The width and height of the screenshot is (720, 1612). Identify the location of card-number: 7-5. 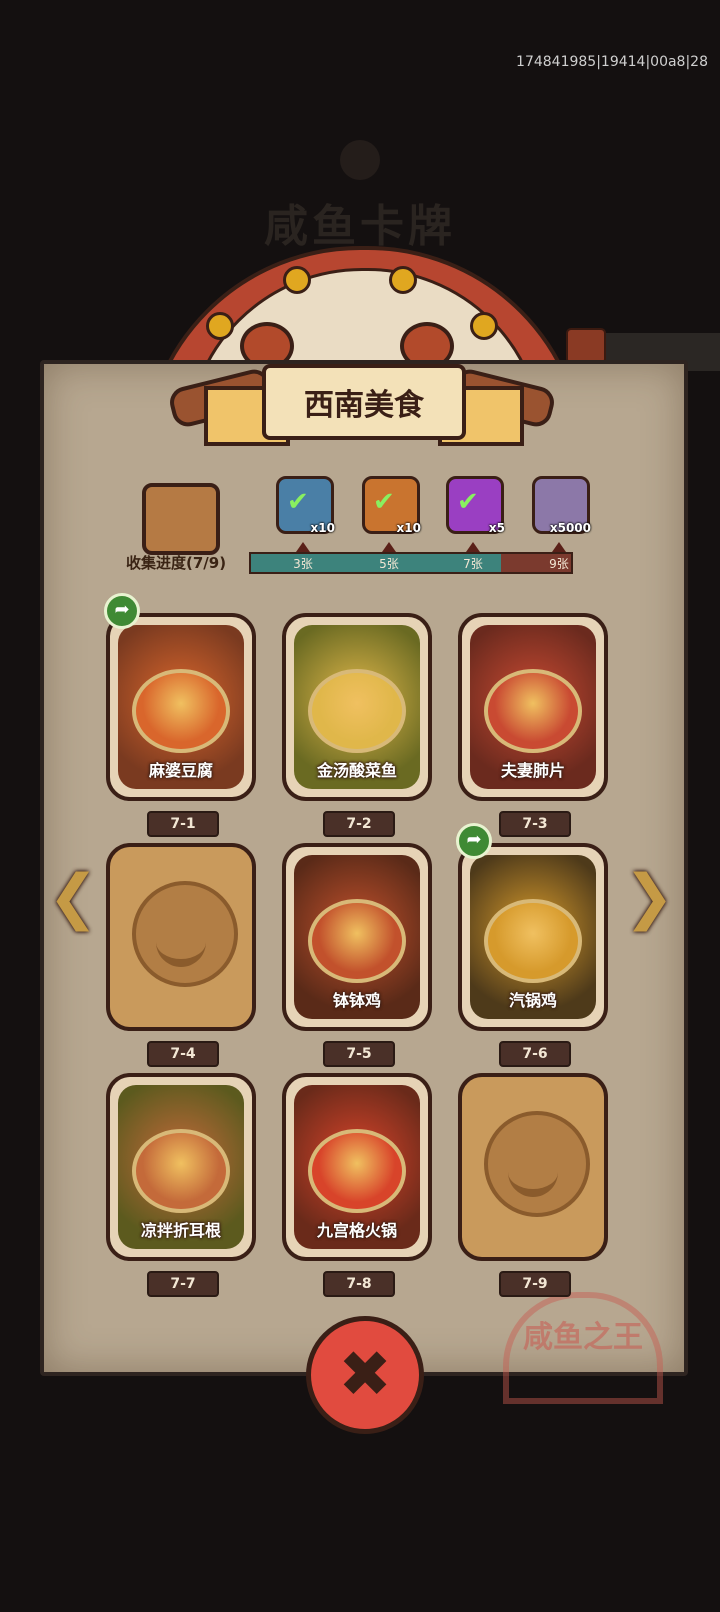
(359, 1054).